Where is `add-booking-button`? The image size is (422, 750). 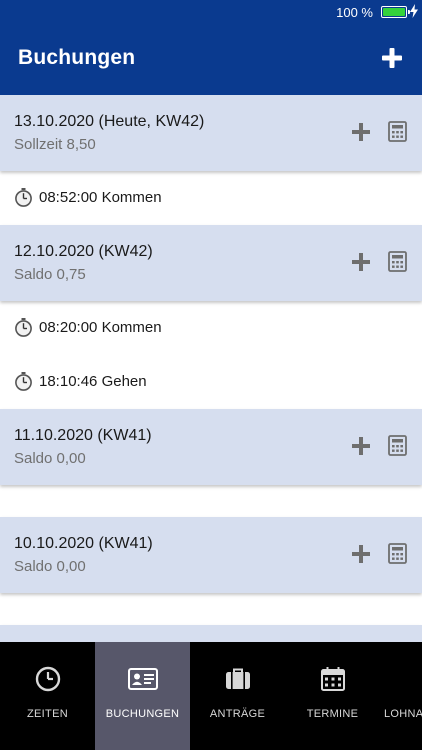 add-booking-button is located at coordinates (392, 58).